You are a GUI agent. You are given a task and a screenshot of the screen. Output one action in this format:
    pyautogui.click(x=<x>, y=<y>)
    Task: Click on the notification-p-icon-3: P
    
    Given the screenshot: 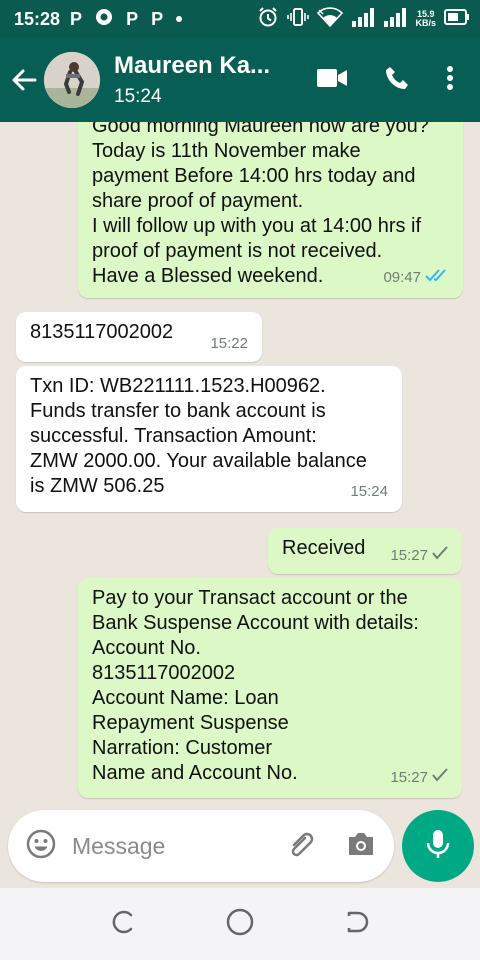 What is the action you would take?
    pyautogui.click(x=157, y=18)
    